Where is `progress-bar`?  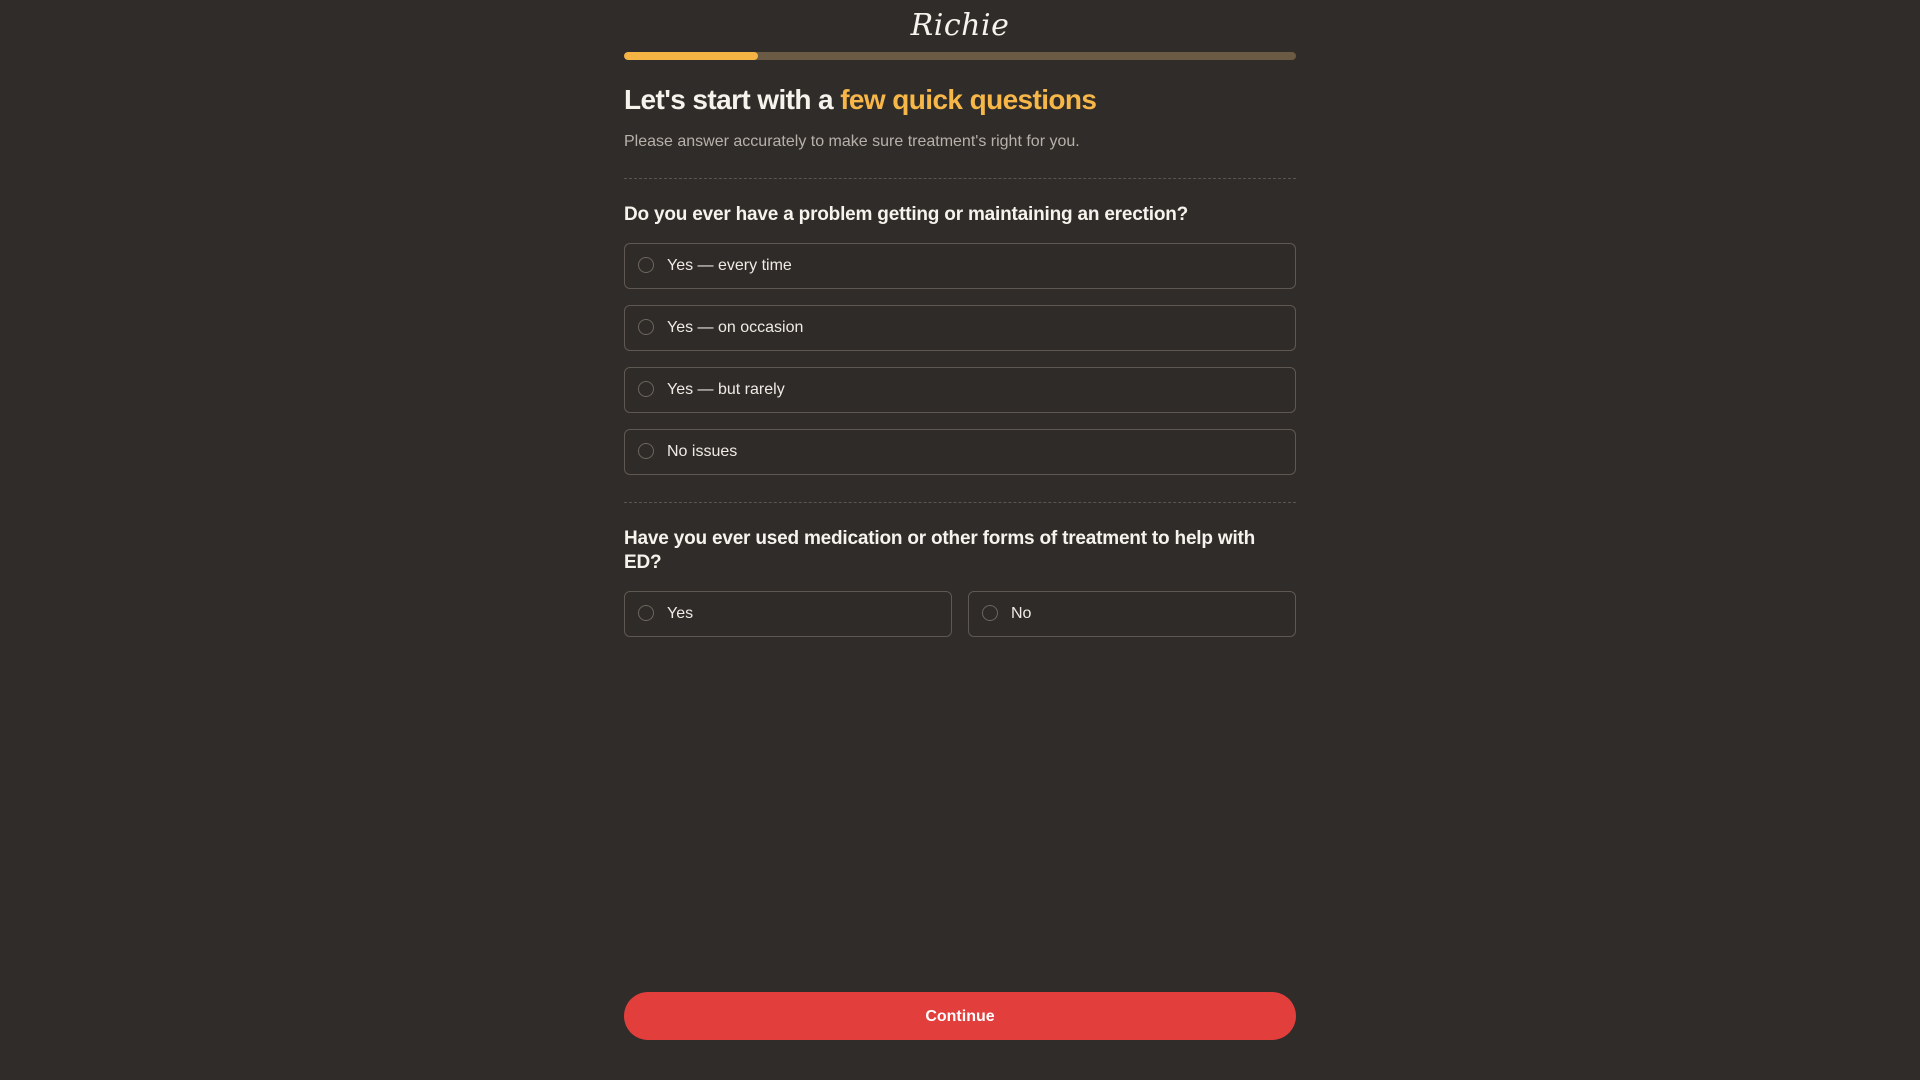 progress-bar is located at coordinates (960, 56).